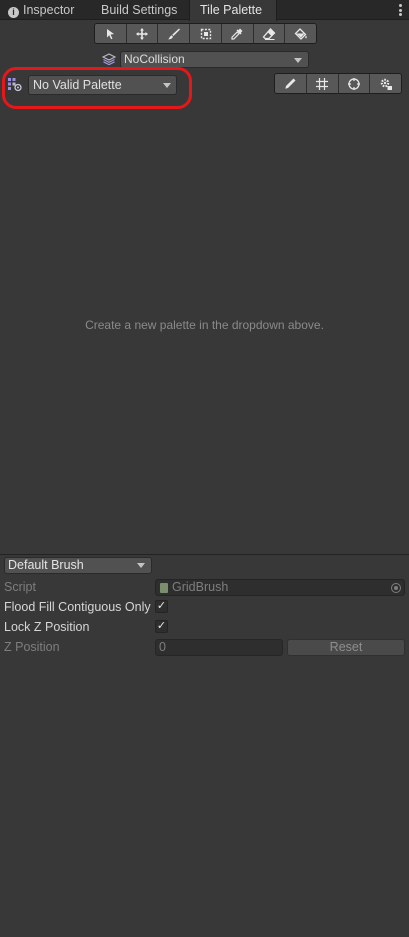 This screenshot has width=409, height=937. I want to click on script-label: Script, so click(20, 587).